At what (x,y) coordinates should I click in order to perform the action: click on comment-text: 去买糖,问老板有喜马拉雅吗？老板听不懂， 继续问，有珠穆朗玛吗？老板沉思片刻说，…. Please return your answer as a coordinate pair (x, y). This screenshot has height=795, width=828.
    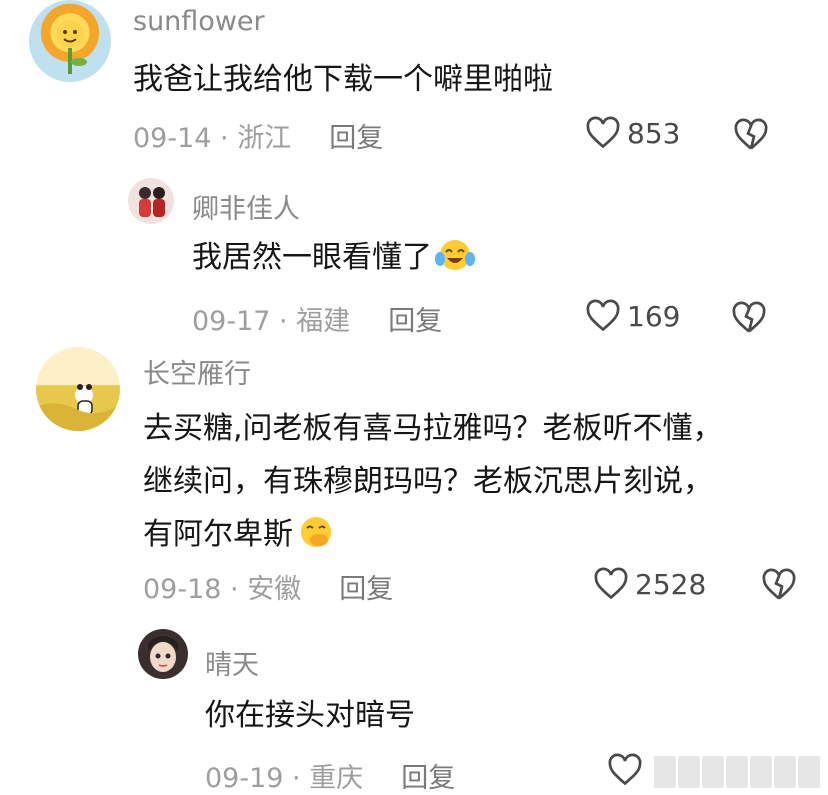
    Looking at the image, I should click on (433, 484).